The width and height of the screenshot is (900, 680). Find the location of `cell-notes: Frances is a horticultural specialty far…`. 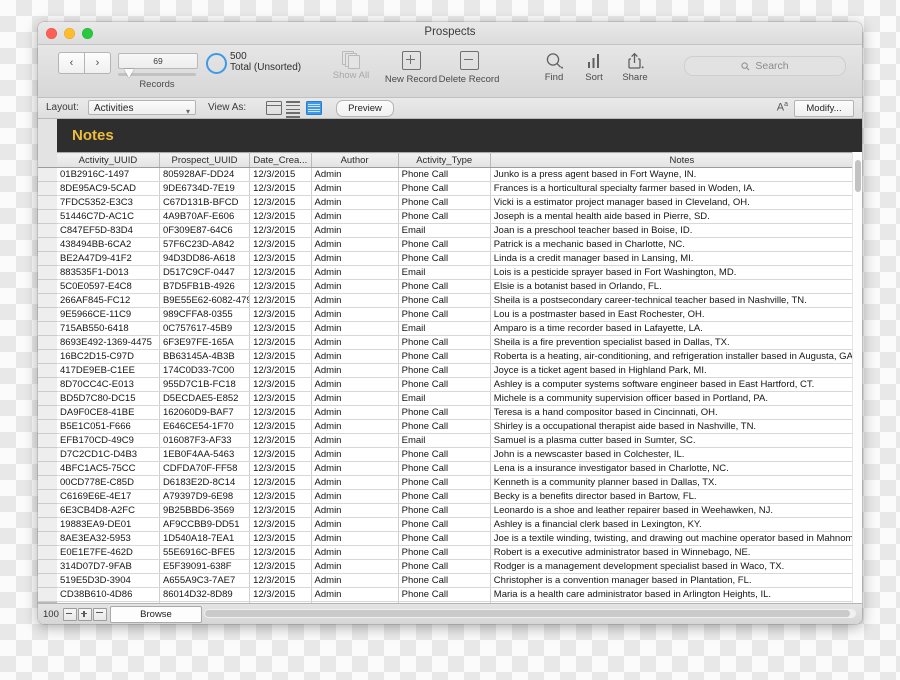

cell-notes: Frances is a horticultural specialty far… is located at coordinates (676, 188).